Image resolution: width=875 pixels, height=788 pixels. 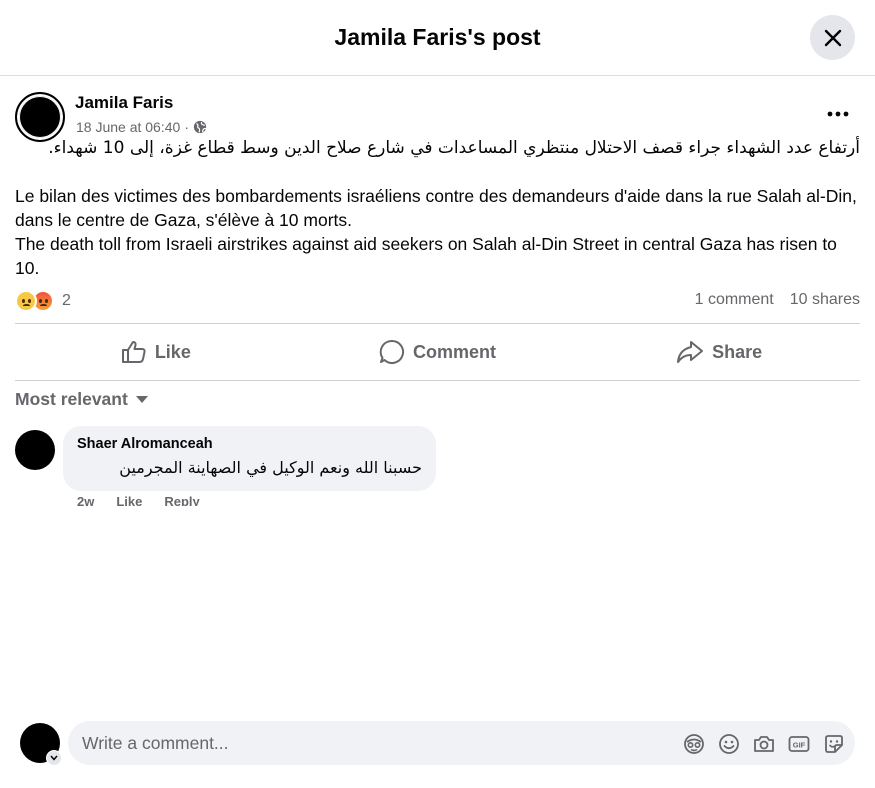 I want to click on comment-label: Comment, so click(x=455, y=351).